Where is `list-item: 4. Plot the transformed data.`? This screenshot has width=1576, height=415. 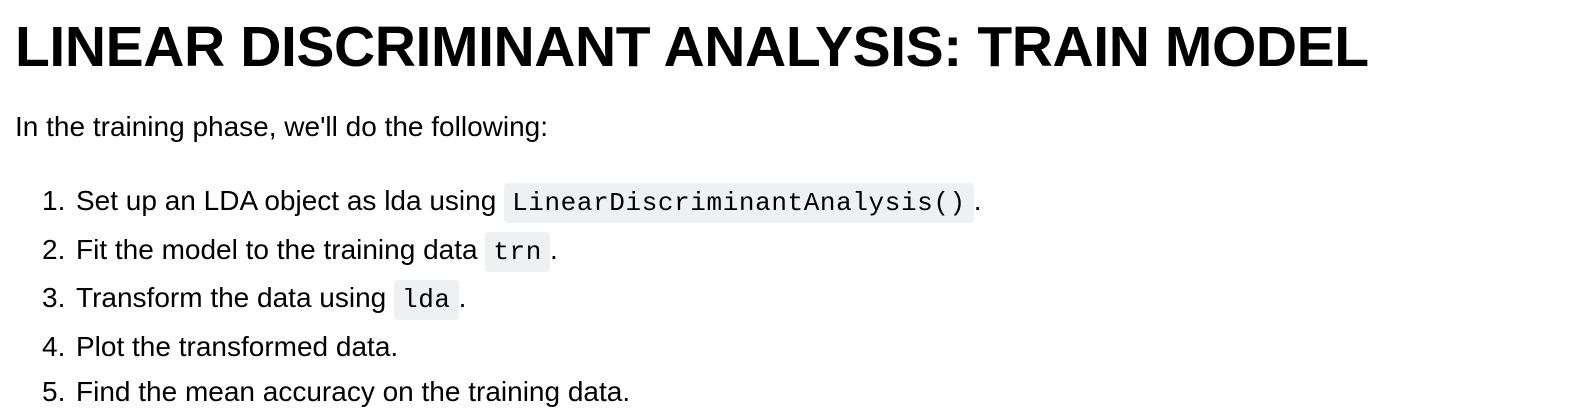 list-item: 4. Plot the transformed data. is located at coordinates (498, 347).